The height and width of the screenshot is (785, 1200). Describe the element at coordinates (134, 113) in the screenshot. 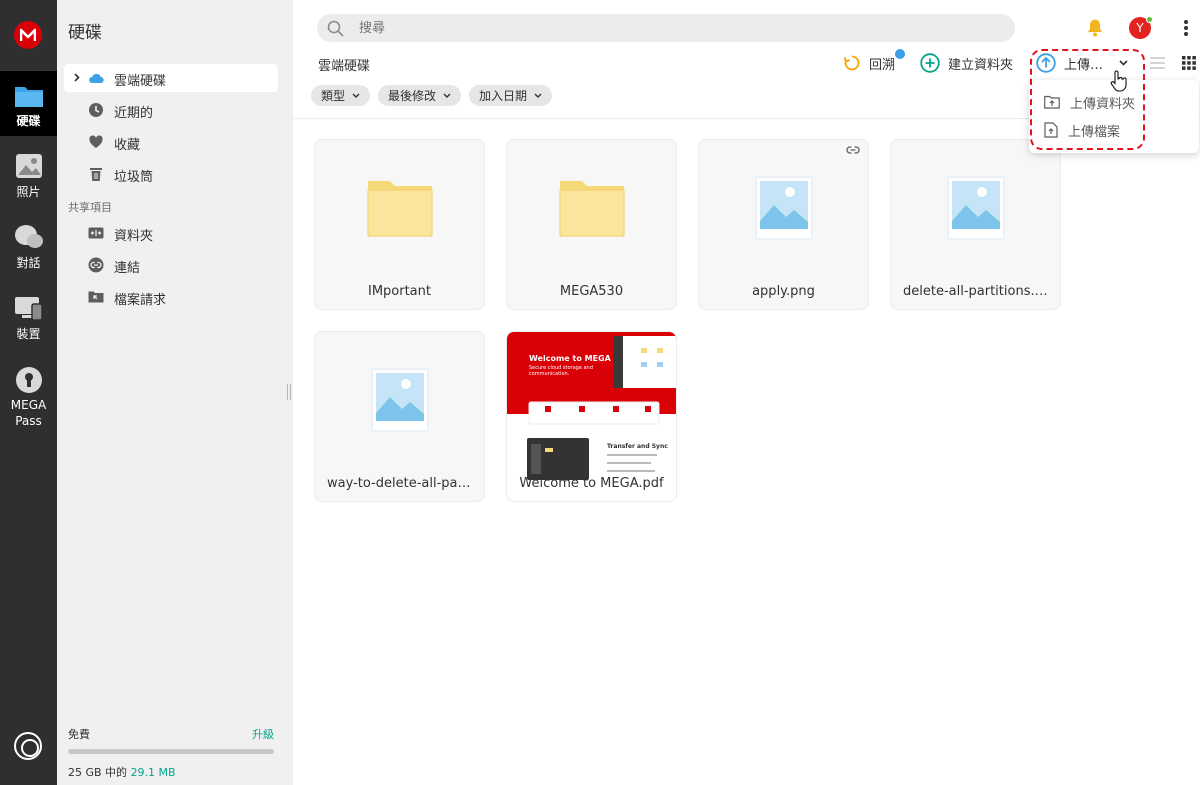

I see `sidebar-item-label: 近期的` at that location.